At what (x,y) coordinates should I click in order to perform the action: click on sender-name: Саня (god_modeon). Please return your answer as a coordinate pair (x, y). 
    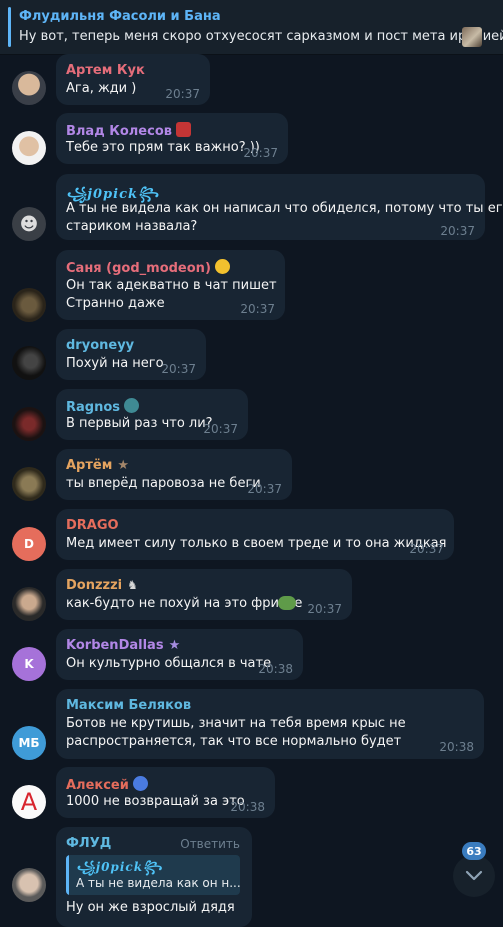
    Looking at the image, I should click on (148, 267).